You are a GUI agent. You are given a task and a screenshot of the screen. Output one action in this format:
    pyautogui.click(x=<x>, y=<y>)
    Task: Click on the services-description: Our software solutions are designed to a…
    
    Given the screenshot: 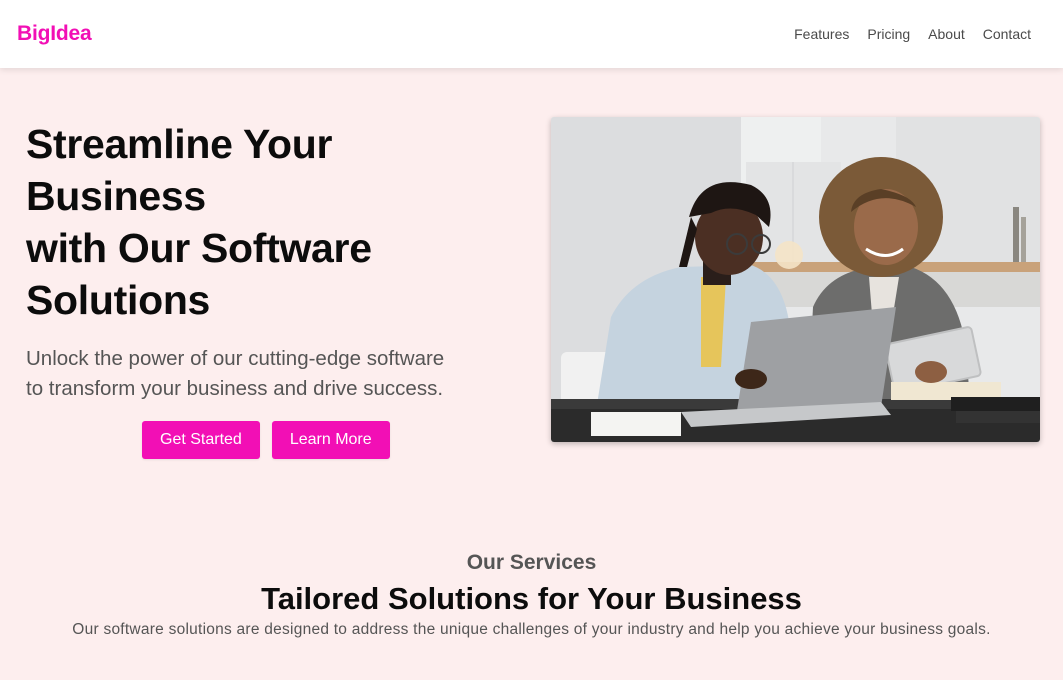 What is the action you would take?
    pyautogui.click(x=531, y=629)
    